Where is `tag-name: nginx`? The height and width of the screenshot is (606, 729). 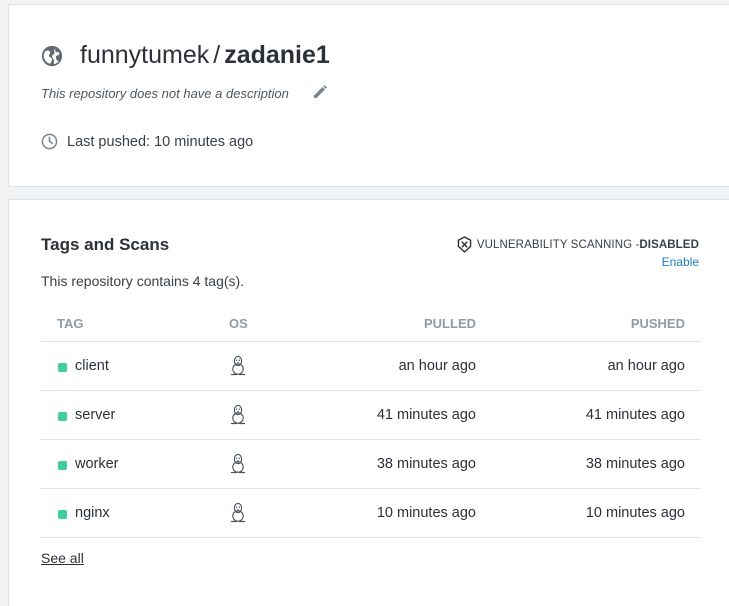
tag-name: nginx is located at coordinates (92, 513).